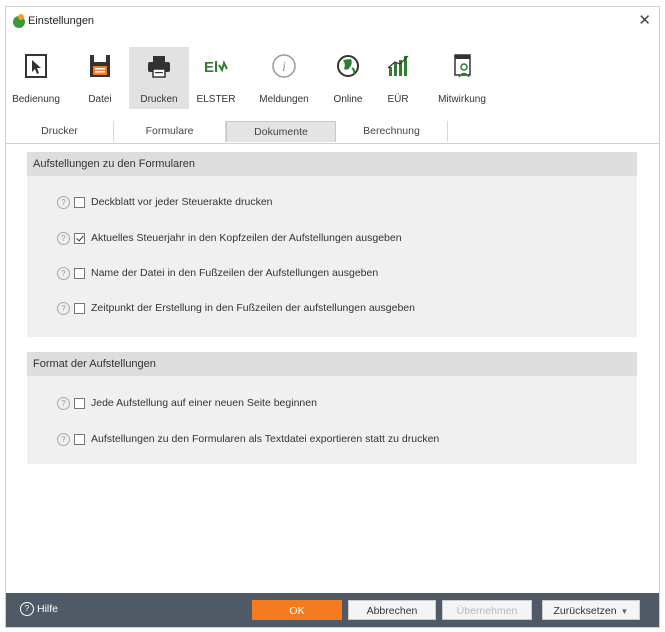 Image resolution: width=665 pixels, height=632 pixels. Describe the element at coordinates (79, 439) in the screenshot. I see `checkbox-textdatei-export` at that location.